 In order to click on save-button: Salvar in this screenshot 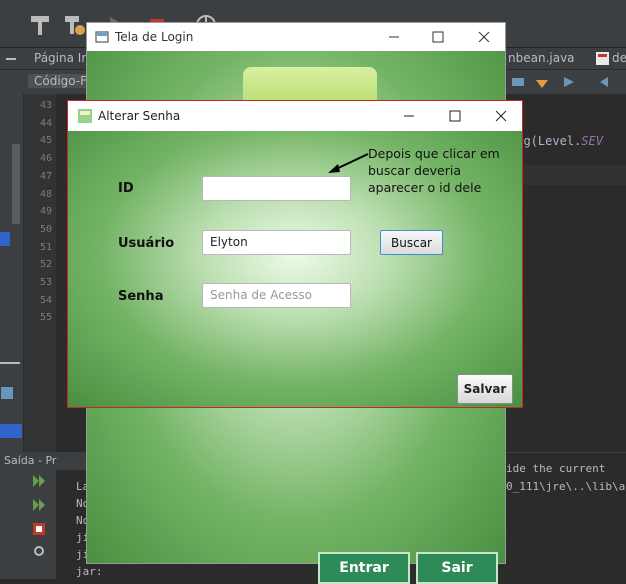, I will do `click(485, 389)`.